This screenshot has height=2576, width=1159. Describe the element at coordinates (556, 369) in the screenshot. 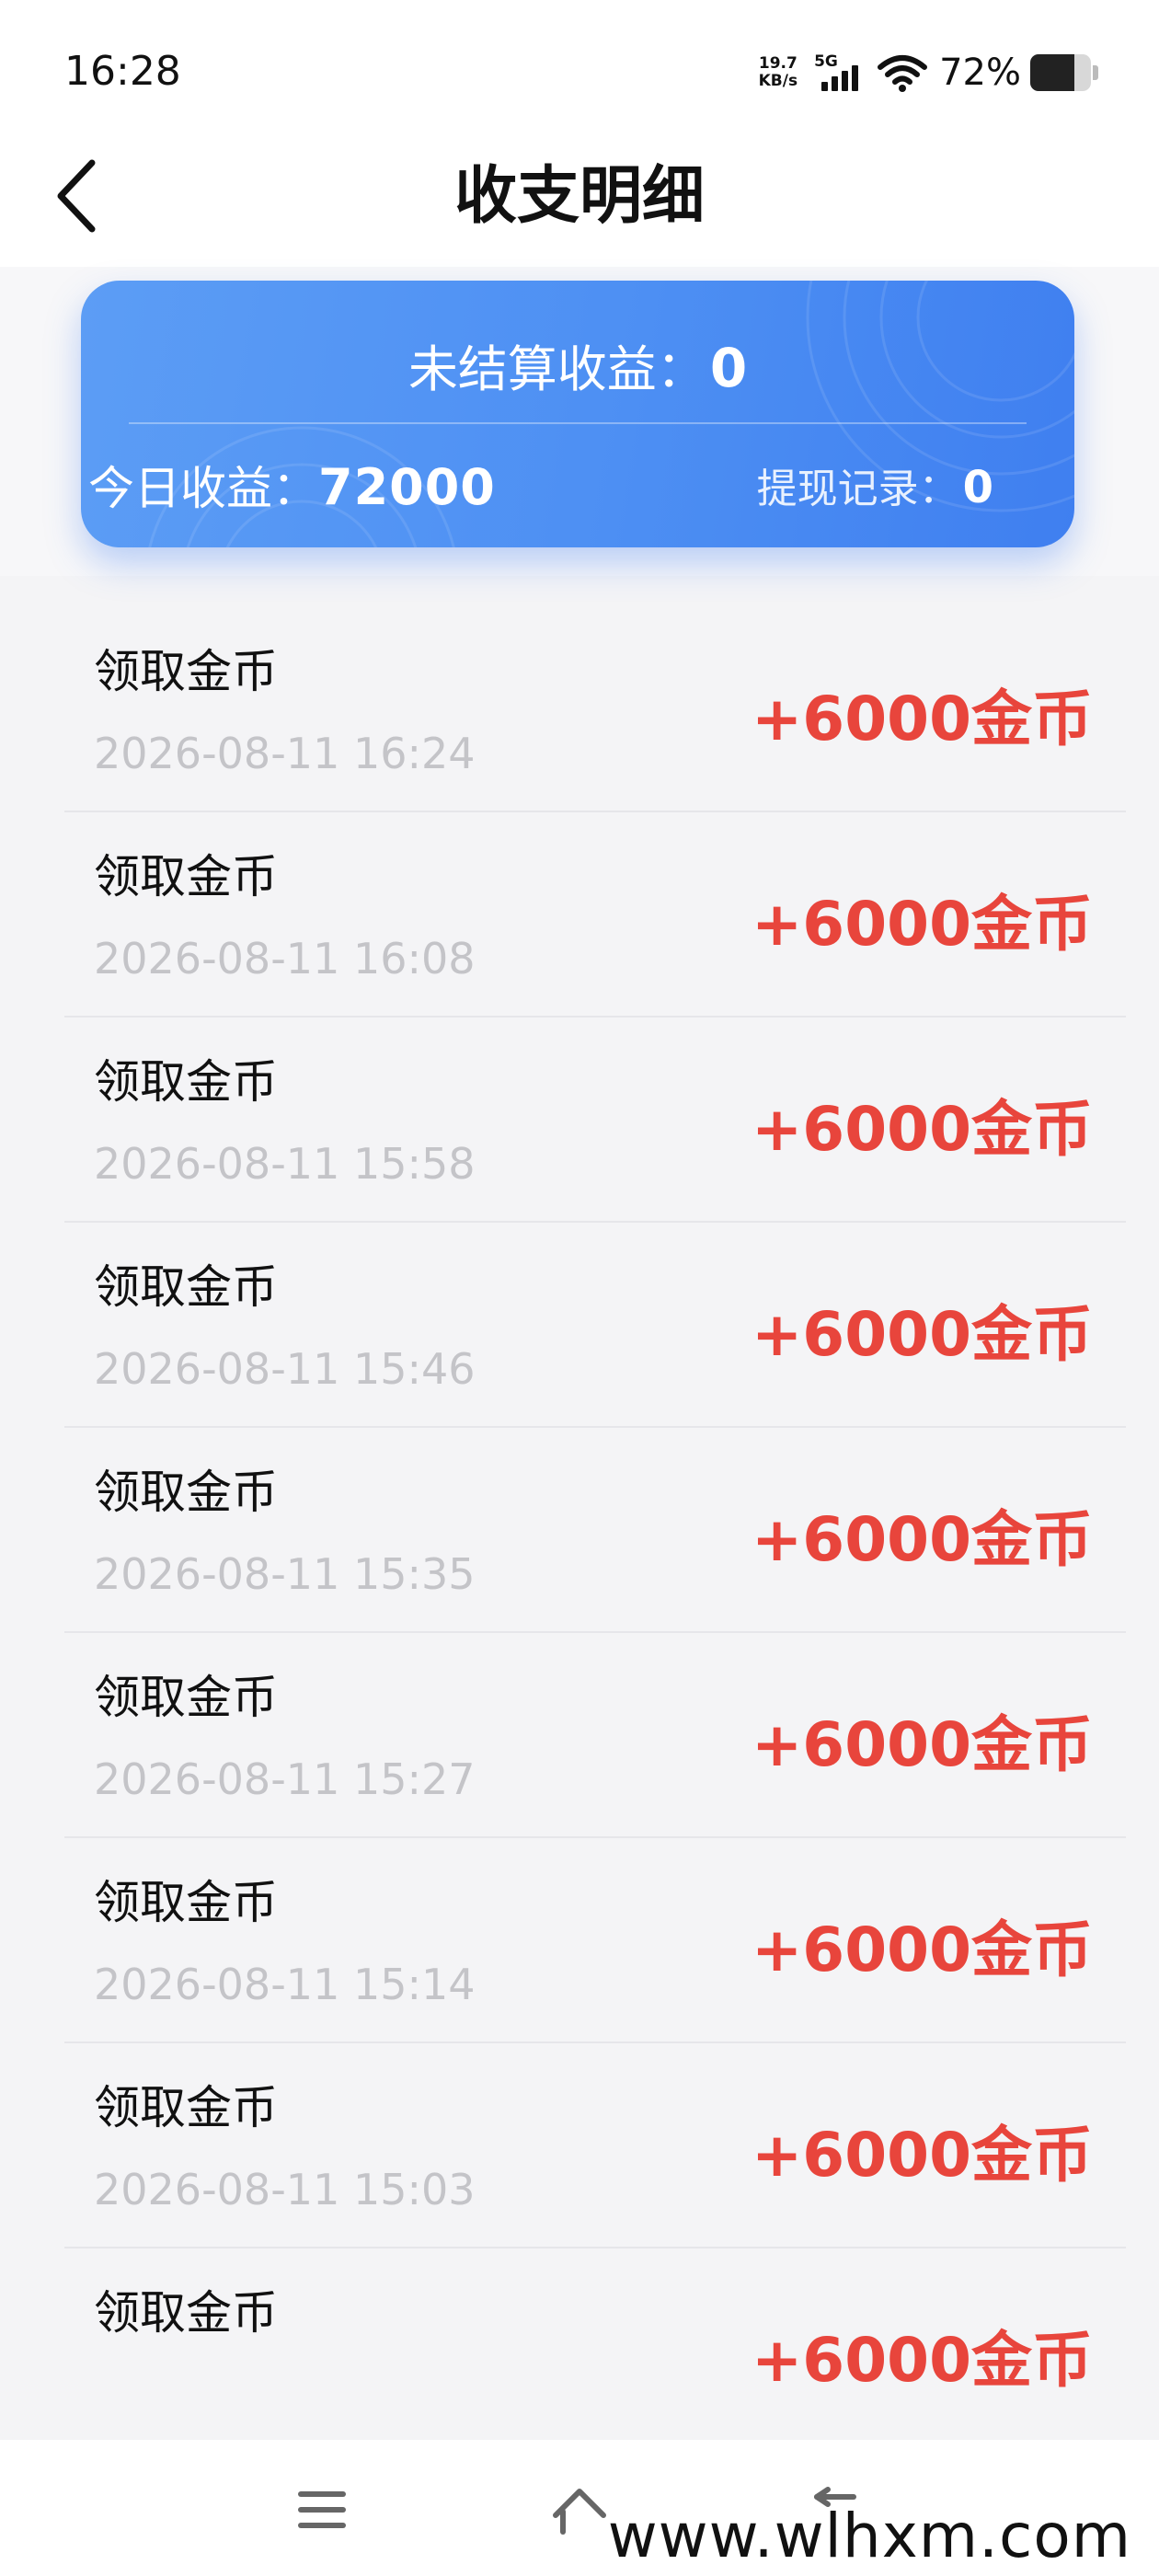

I see `unsettled-label: 未结算收益：` at that location.